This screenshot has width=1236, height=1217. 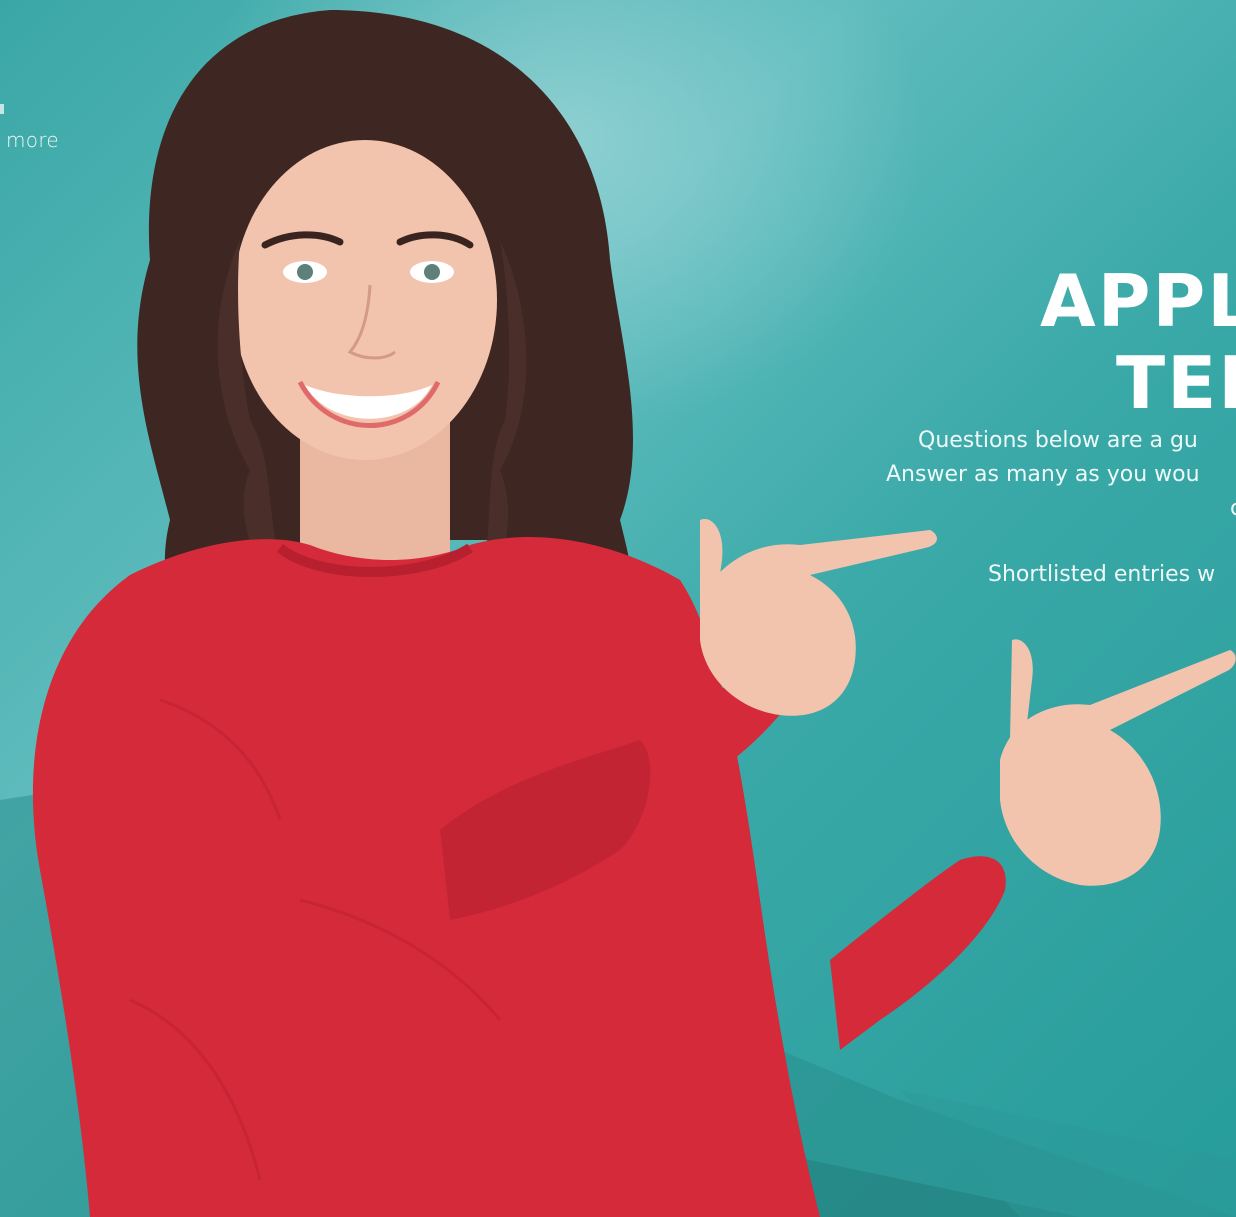 I want to click on intro-line-1: Questions below are a gu, so click(x=1058, y=440).